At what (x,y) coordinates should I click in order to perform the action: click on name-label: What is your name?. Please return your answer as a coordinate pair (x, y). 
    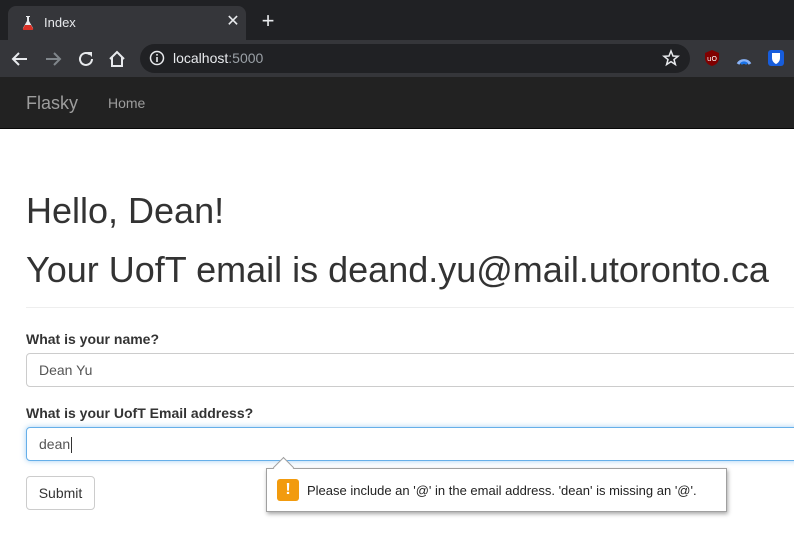
    Looking at the image, I should click on (93, 339).